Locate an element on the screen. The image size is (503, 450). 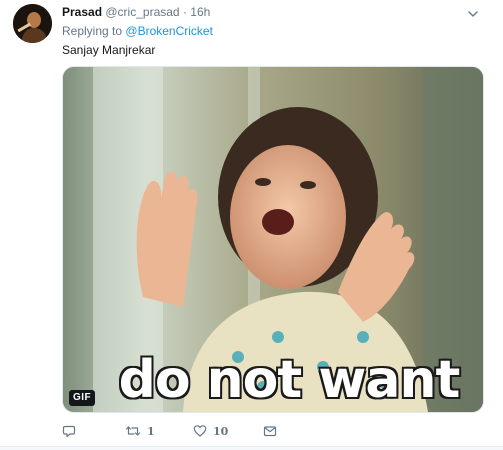
reply-context: Replying to @BrokenCricket is located at coordinates (137, 31).